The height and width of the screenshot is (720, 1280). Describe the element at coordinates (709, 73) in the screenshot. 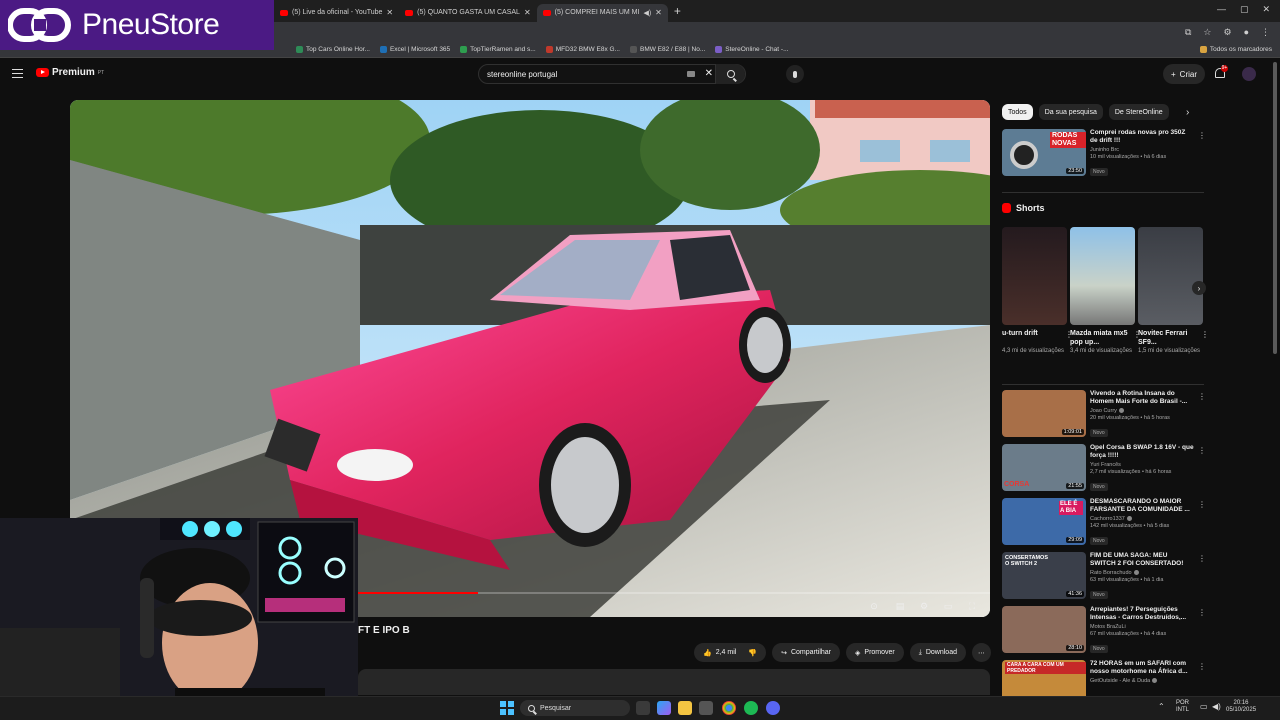

I see `clear-search-icon: ✕` at that location.